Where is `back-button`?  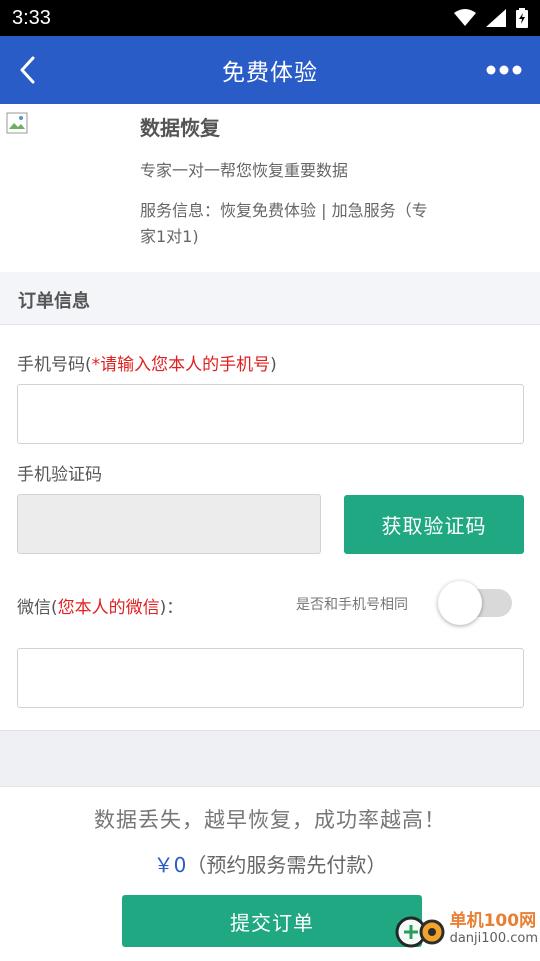 back-button is located at coordinates (28, 70).